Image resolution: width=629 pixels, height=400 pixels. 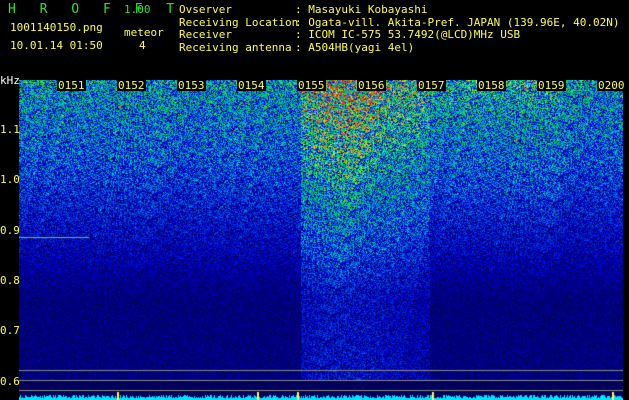 I want to click on info-value: : ICOM IC-575 53.7492(@LCD)MHz USB, so click(x=408, y=34).